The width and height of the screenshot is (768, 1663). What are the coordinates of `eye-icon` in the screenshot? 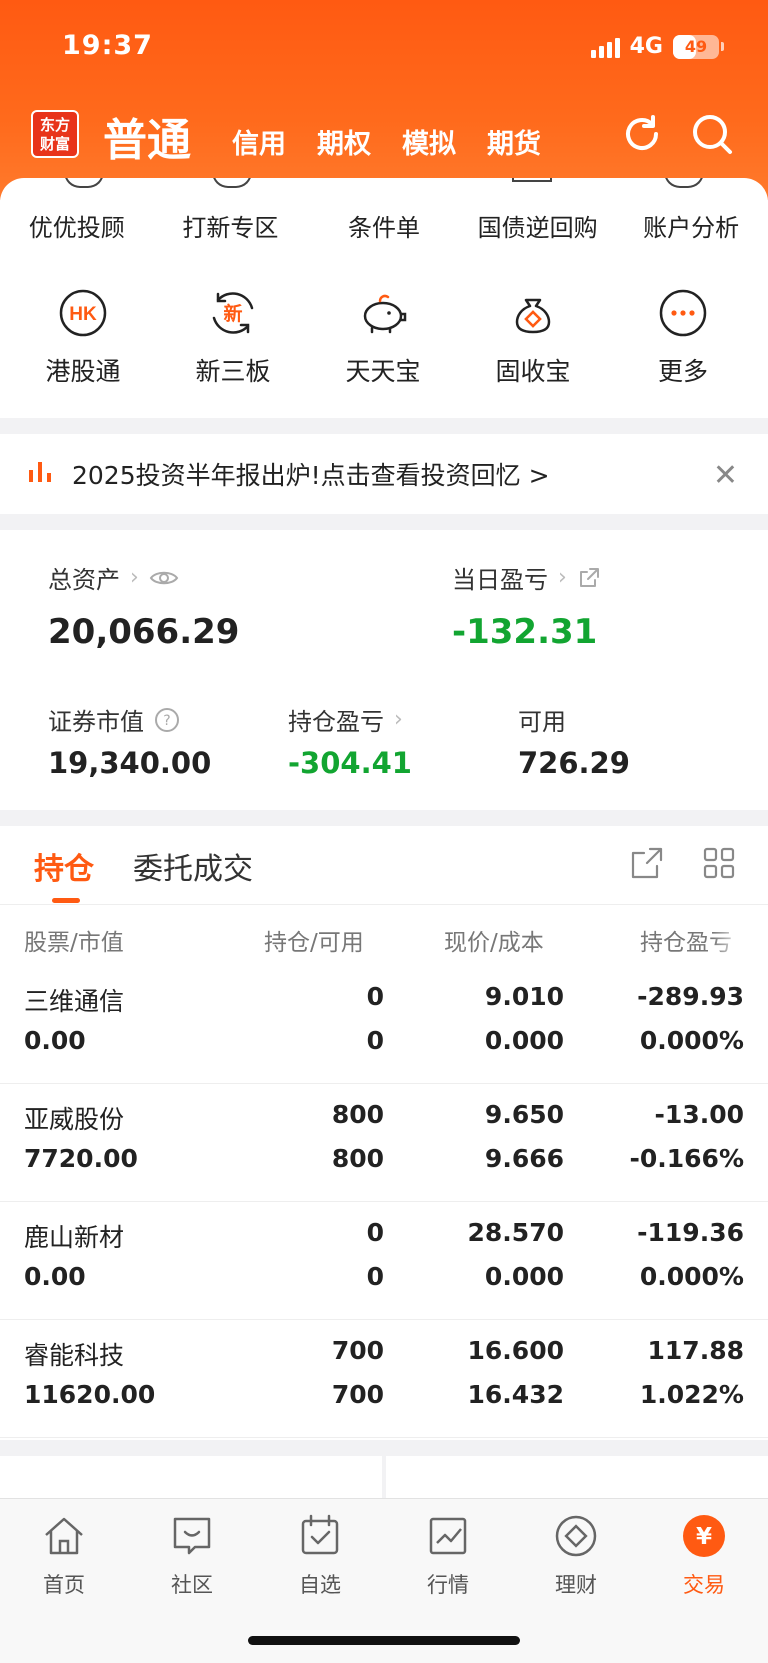 It's located at (164, 578).